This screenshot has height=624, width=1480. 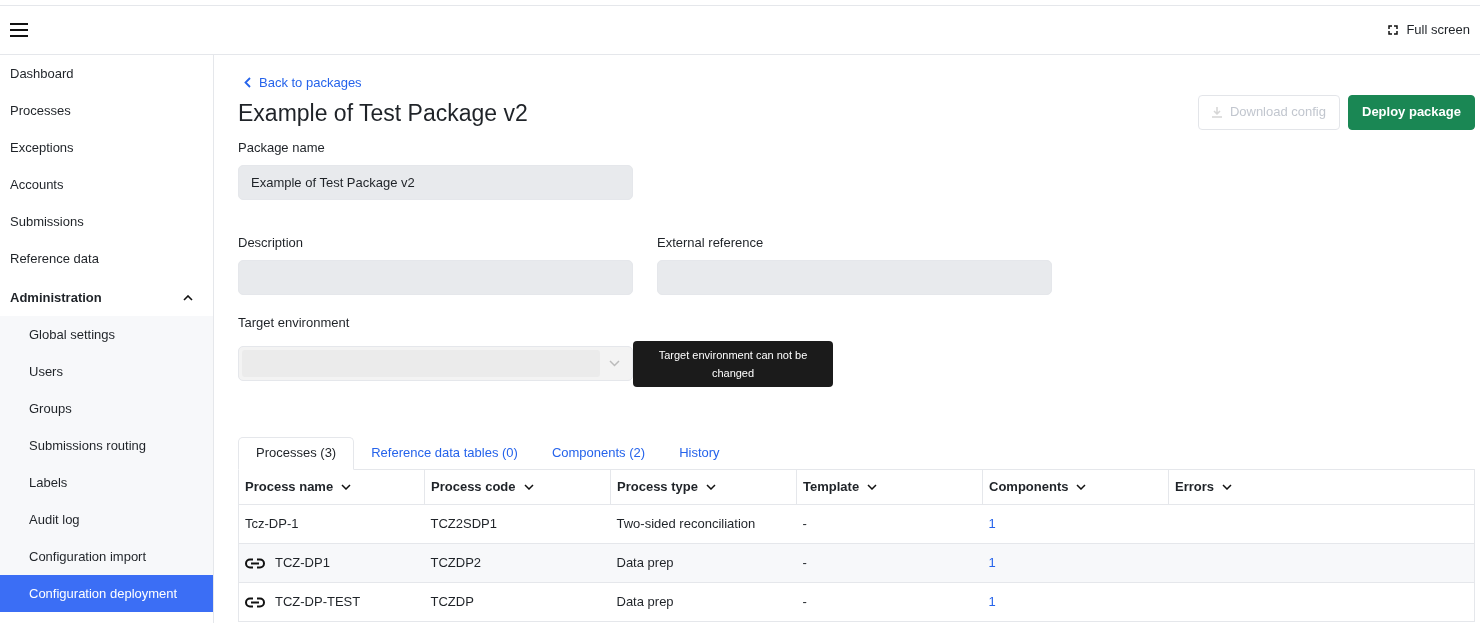 What do you see at coordinates (856, 563) in the screenshot?
I see `table-row: TCZ-DP1 TCZDP2 Data prep - 1` at bounding box center [856, 563].